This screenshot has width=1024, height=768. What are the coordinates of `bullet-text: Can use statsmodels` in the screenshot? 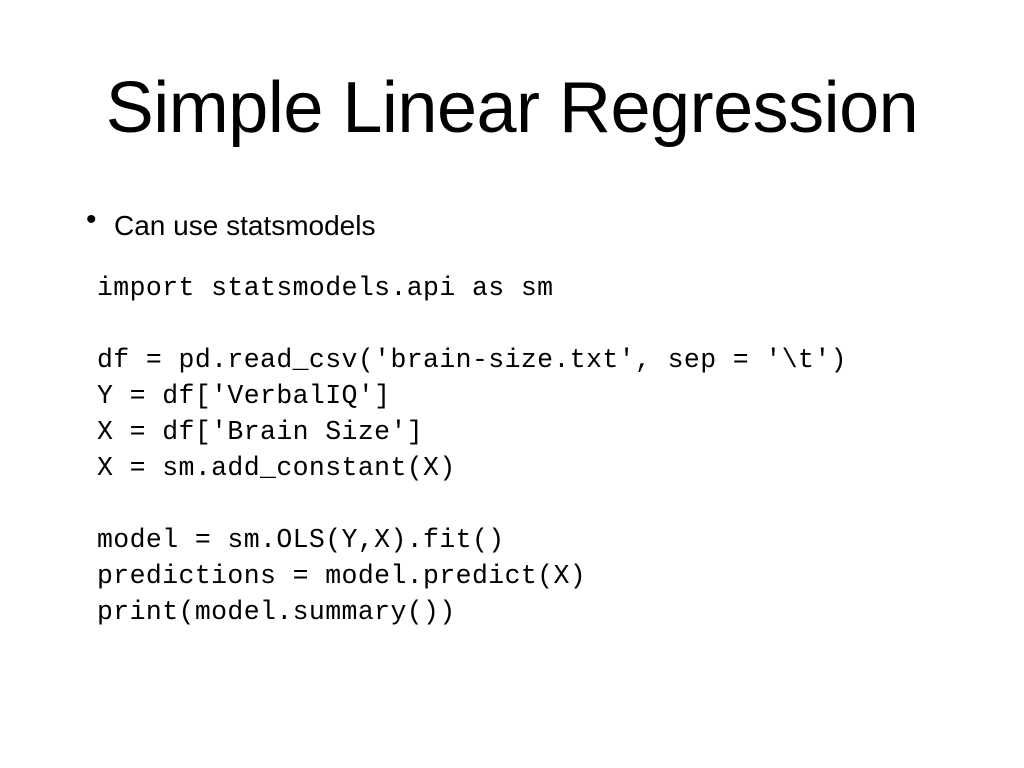 It's located at (245, 225).